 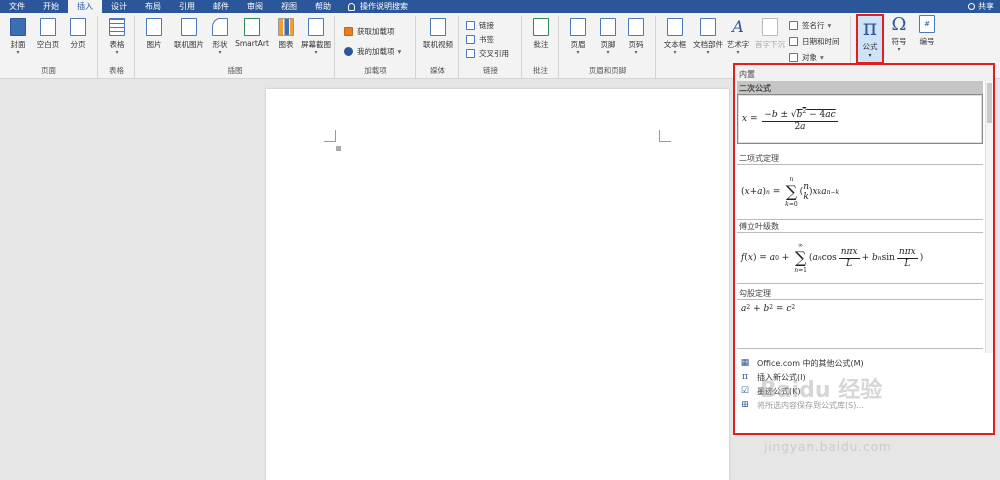 I want to click on header-icon, so click(x=578, y=27).